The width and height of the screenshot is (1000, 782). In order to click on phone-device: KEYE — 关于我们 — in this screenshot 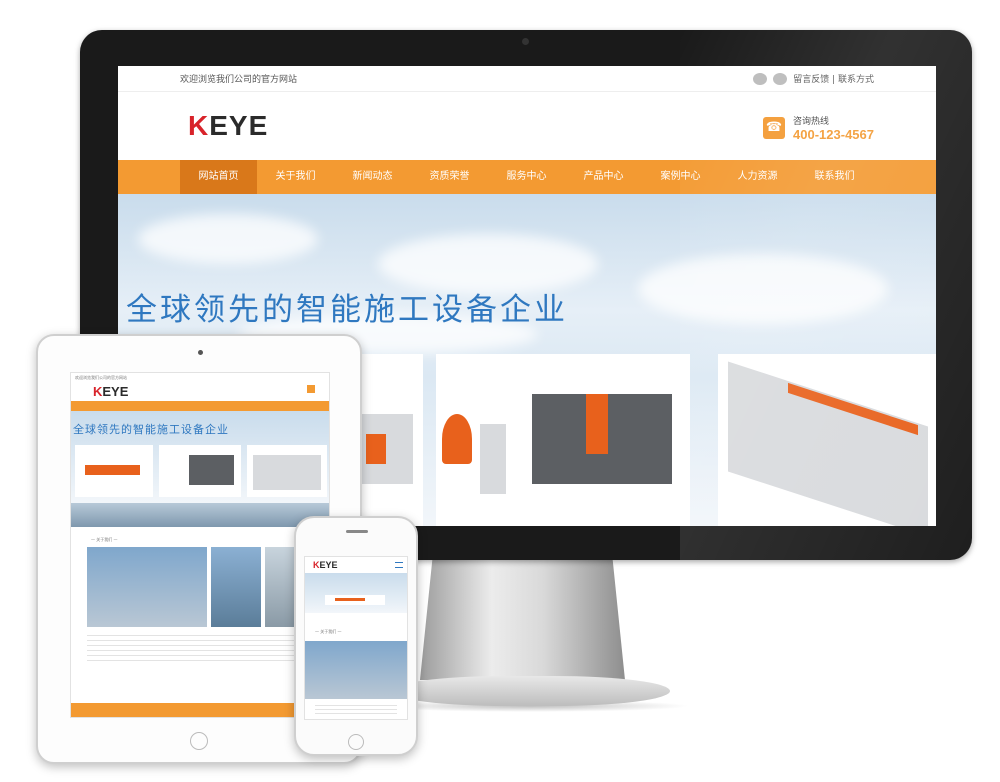, I will do `click(356, 636)`.